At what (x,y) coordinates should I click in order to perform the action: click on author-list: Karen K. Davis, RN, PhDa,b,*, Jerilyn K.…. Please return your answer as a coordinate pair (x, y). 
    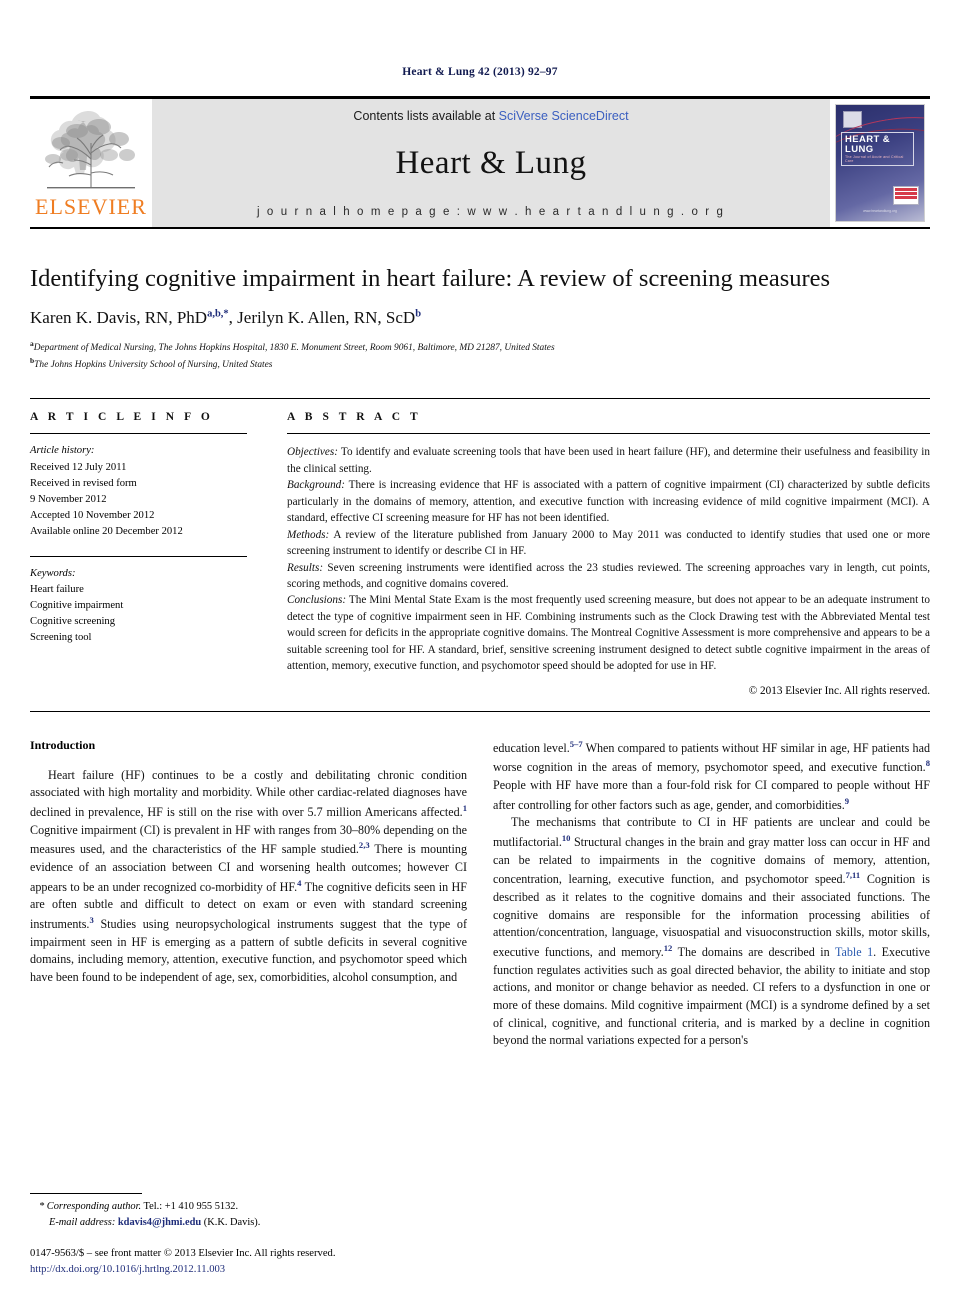
    Looking at the image, I should click on (480, 318).